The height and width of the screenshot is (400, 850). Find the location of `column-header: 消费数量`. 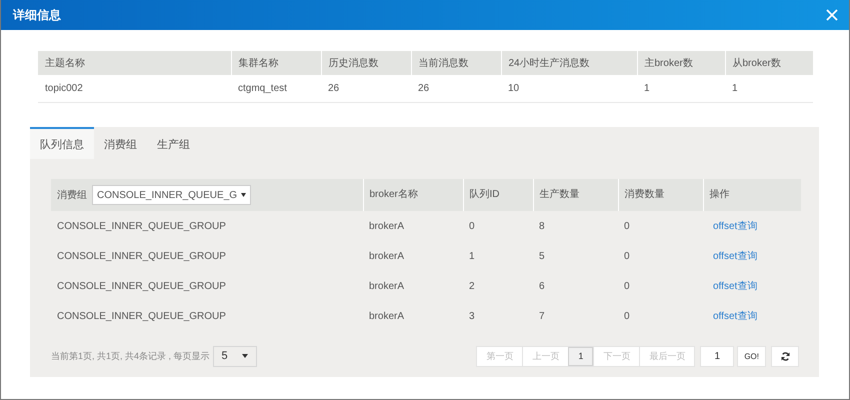

column-header: 消费数量 is located at coordinates (660, 195).